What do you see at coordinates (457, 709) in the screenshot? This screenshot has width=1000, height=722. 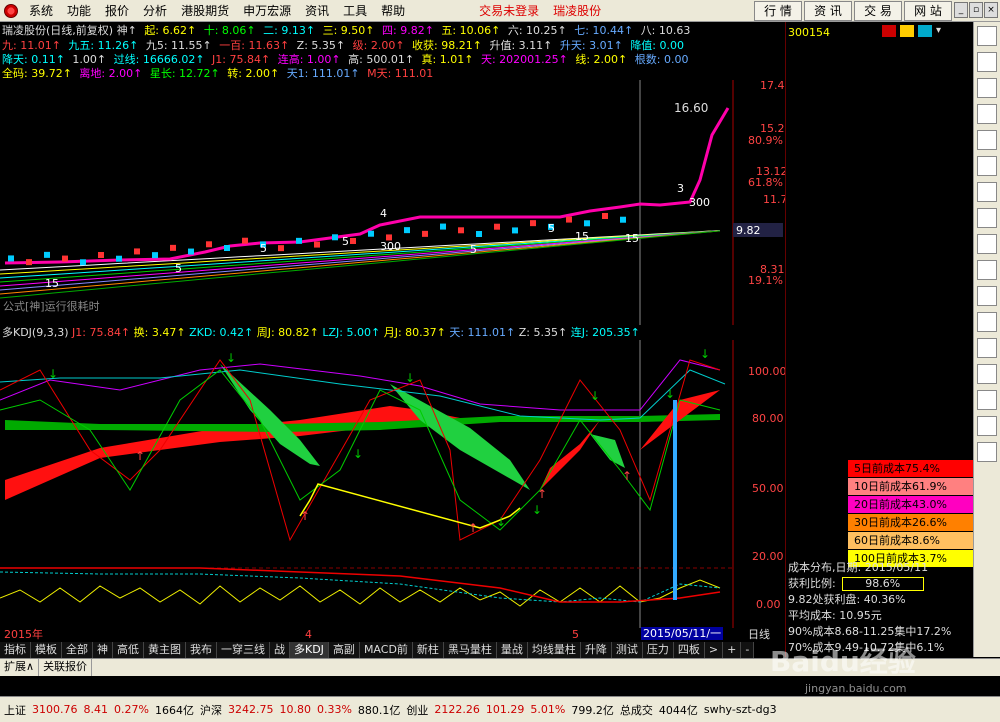 I see `cy-value: 2122.26` at bounding box center [457, 709].